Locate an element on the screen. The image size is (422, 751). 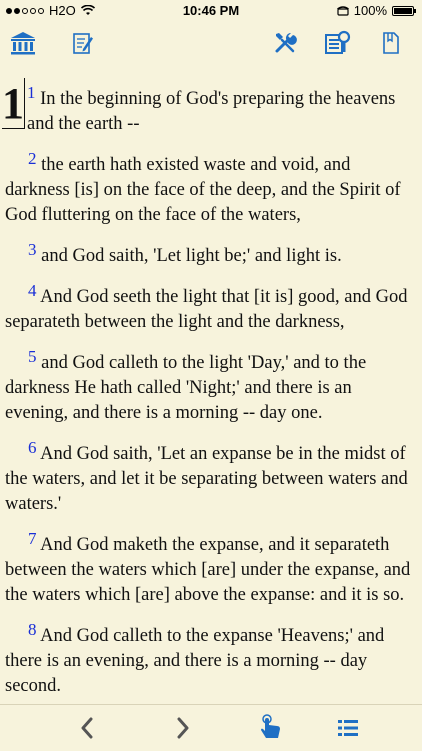
verse-number: 3 is located at coordinates (32, 249).